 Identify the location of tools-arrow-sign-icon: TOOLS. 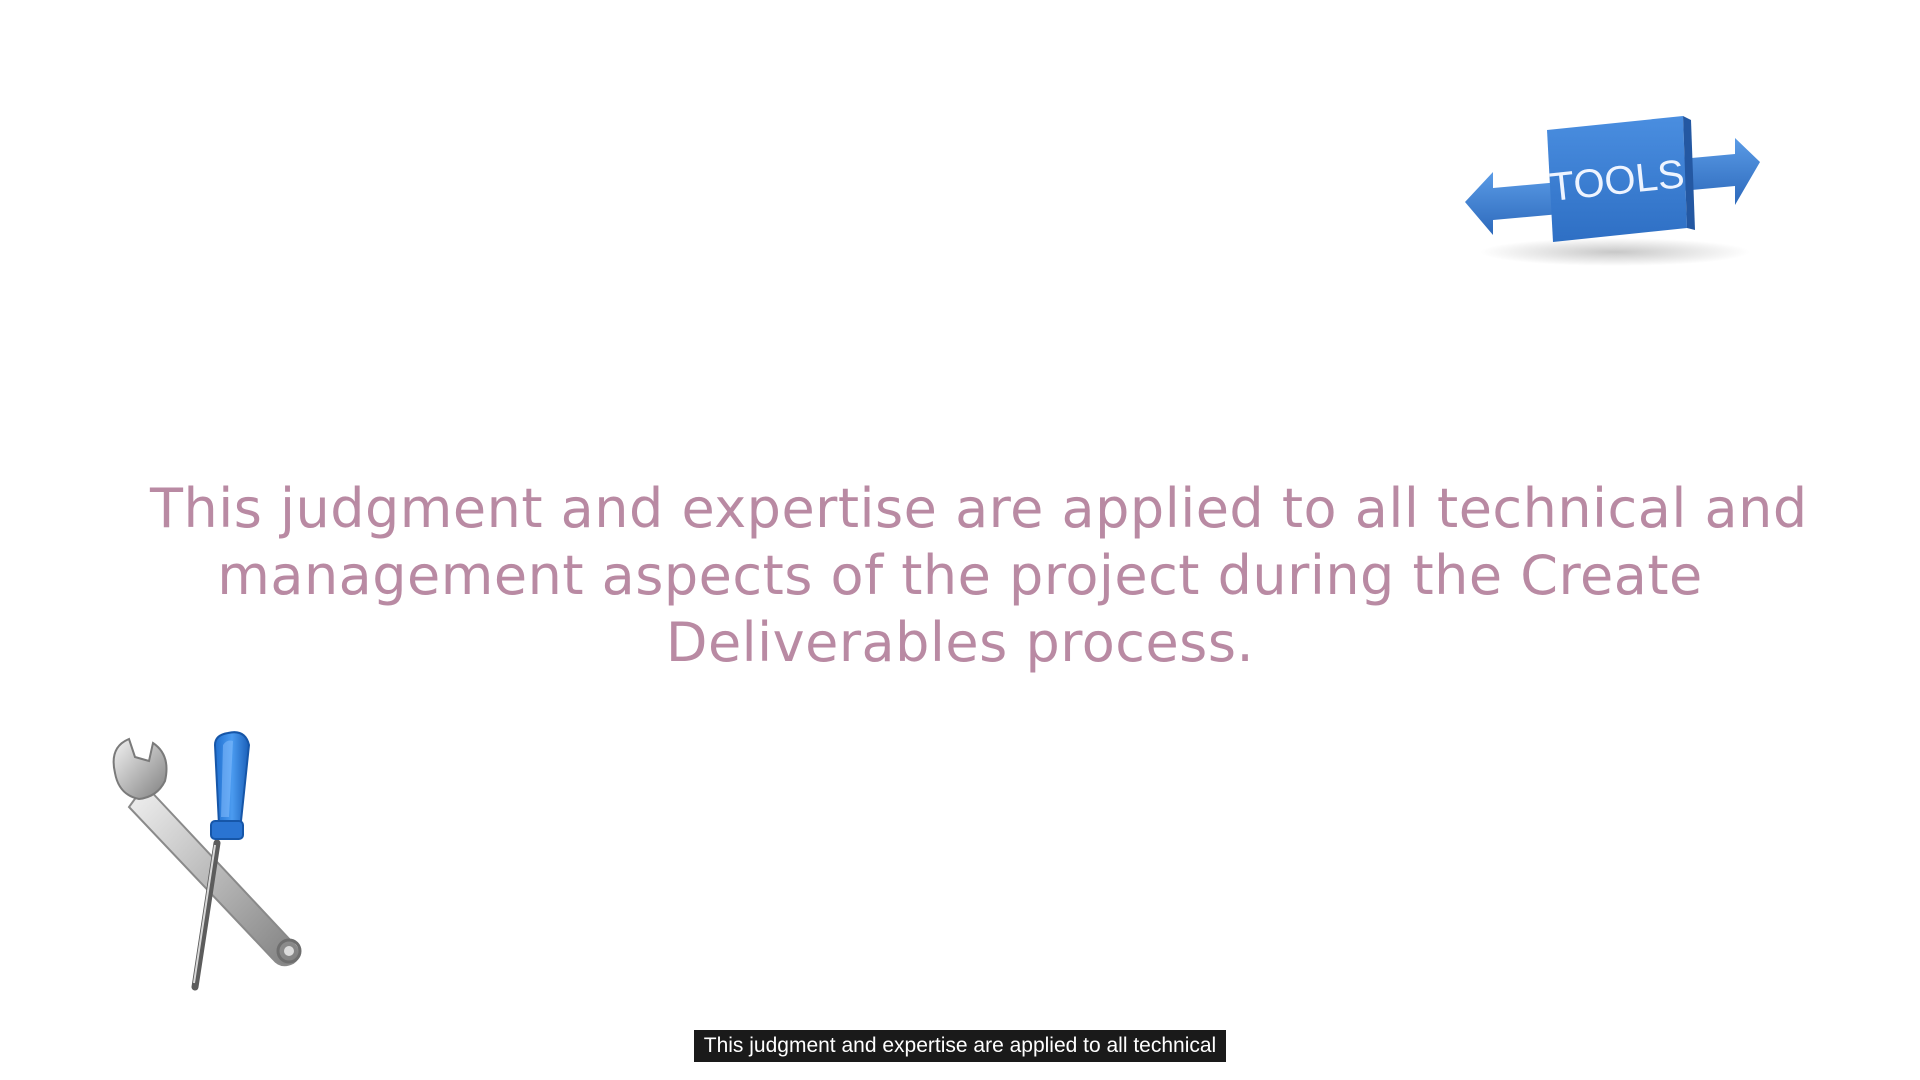
(1615, 195).